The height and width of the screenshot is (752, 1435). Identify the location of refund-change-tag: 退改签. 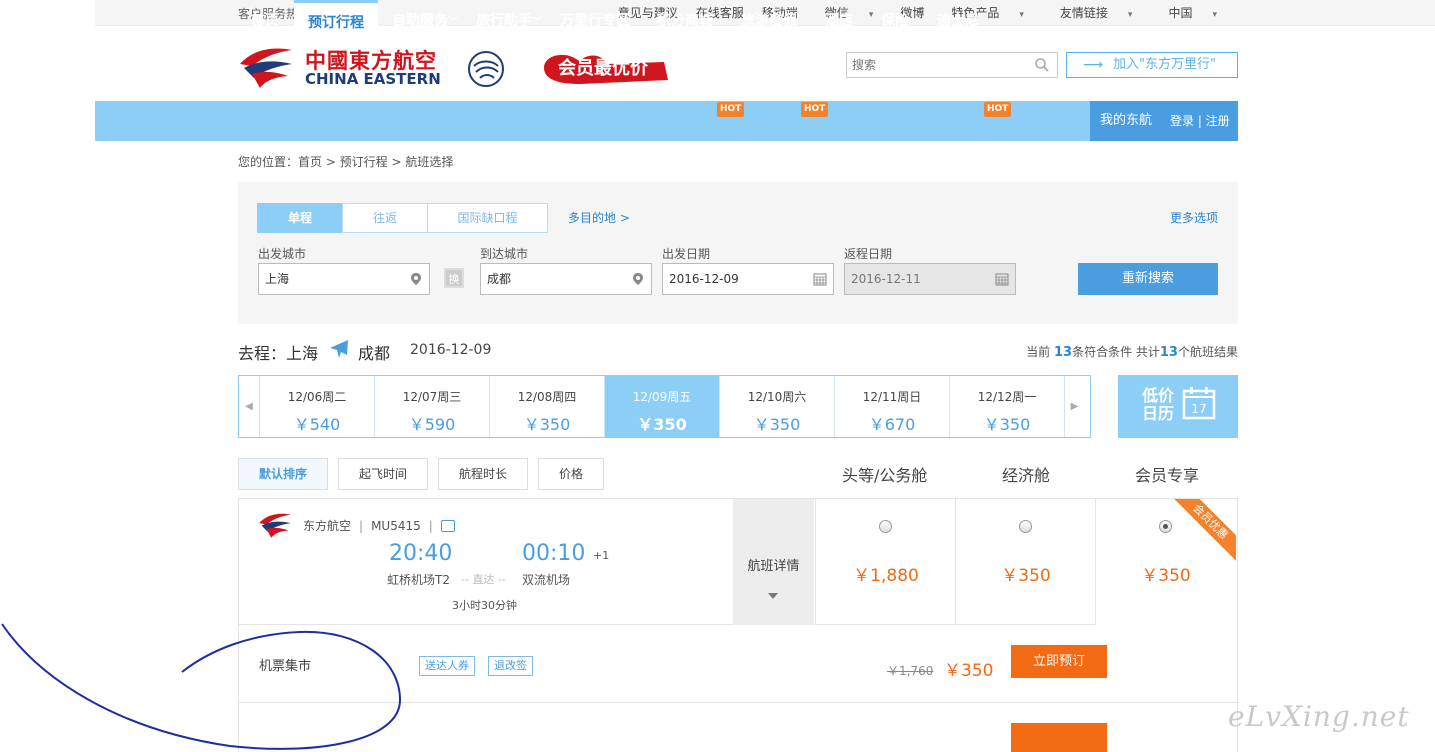
(510, 666).